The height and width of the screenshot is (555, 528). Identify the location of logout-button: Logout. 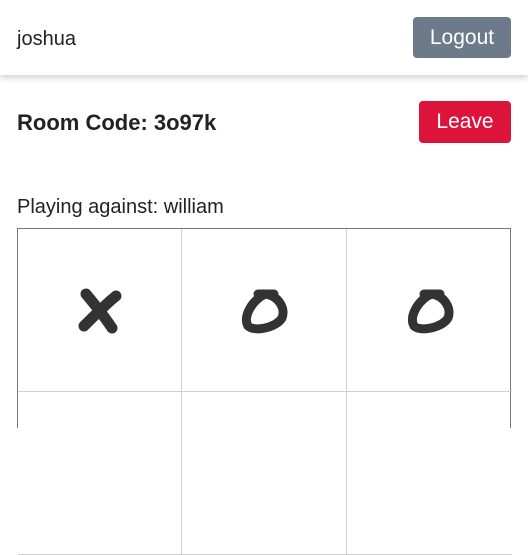
(462, 37).